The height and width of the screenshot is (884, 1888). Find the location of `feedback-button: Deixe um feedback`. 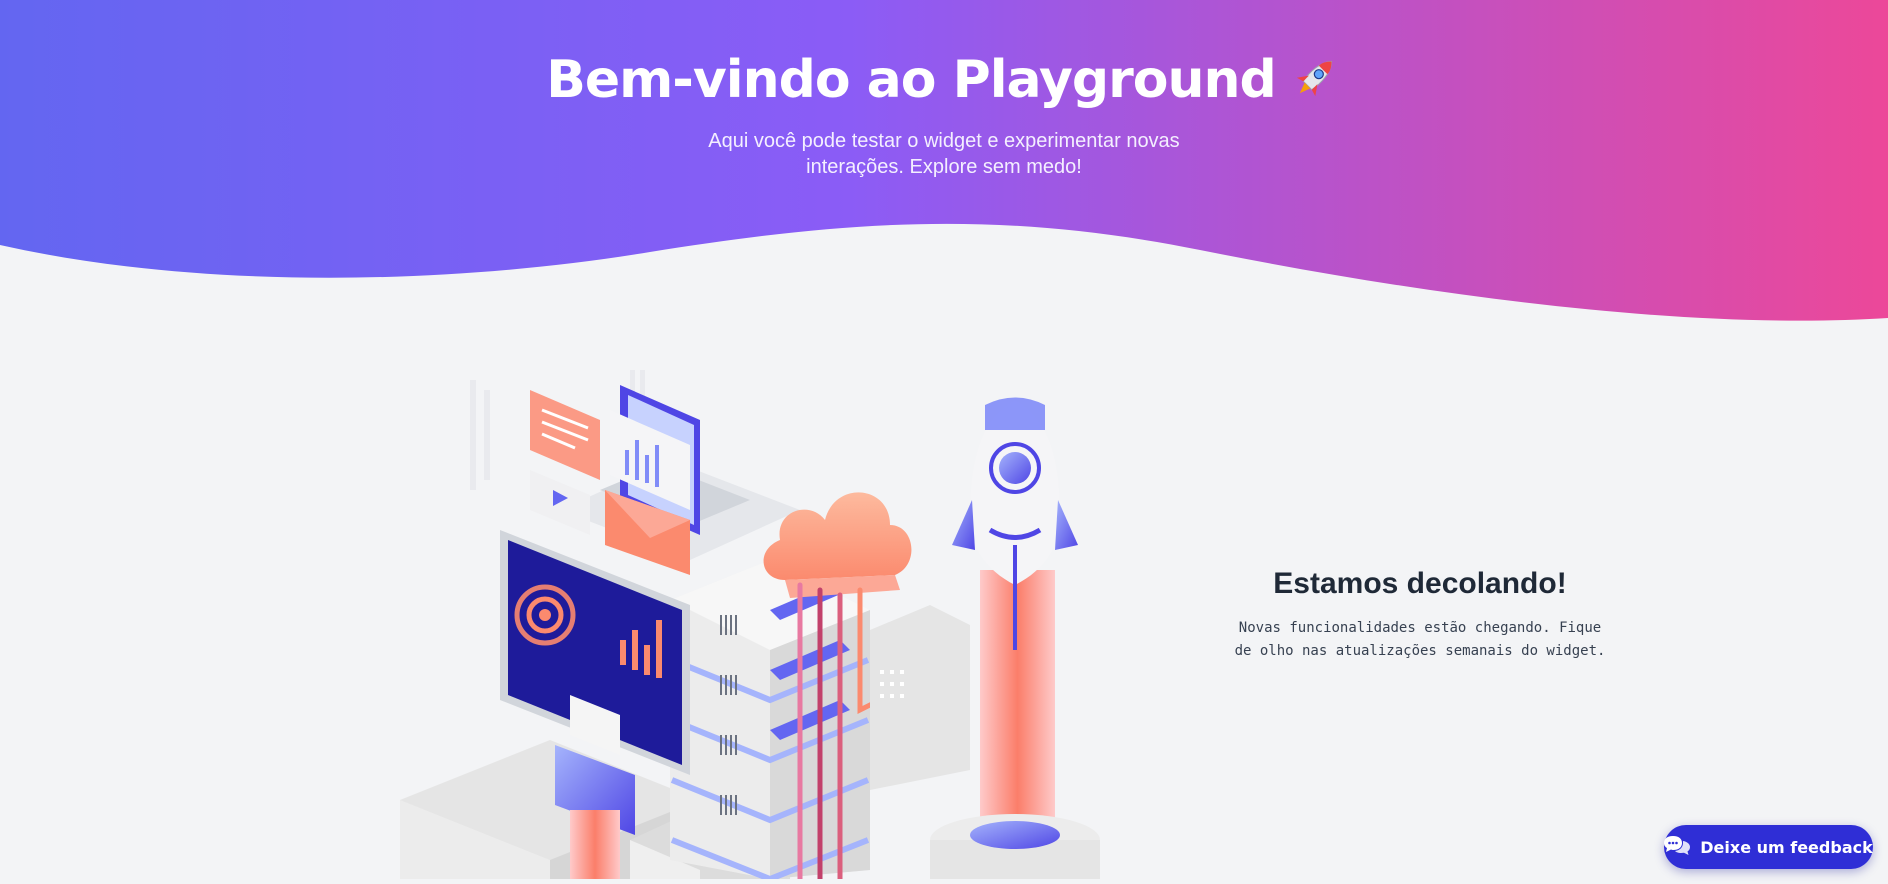

feedback-button: Deixe um feedback is located at coordinates (1768, 847).